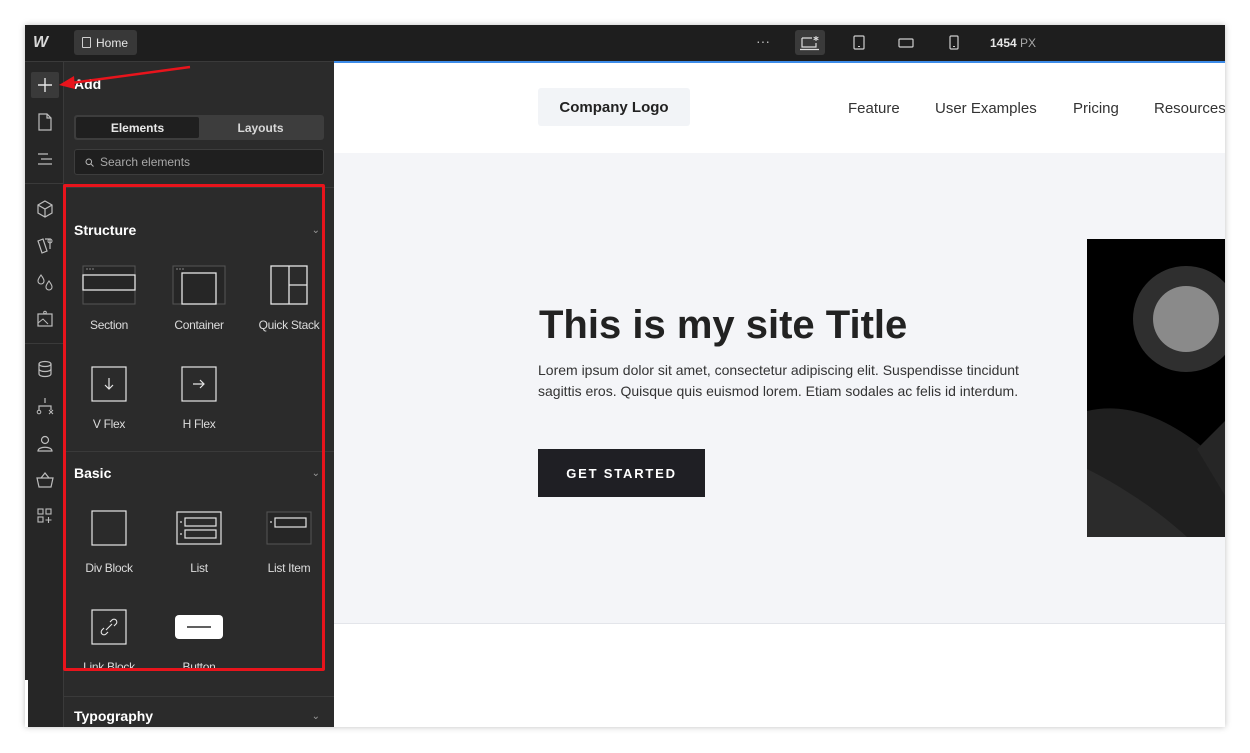  Describe the element at coordinates (109, 424) in the screenshot. I see `tile-label: V Flex` at that location.